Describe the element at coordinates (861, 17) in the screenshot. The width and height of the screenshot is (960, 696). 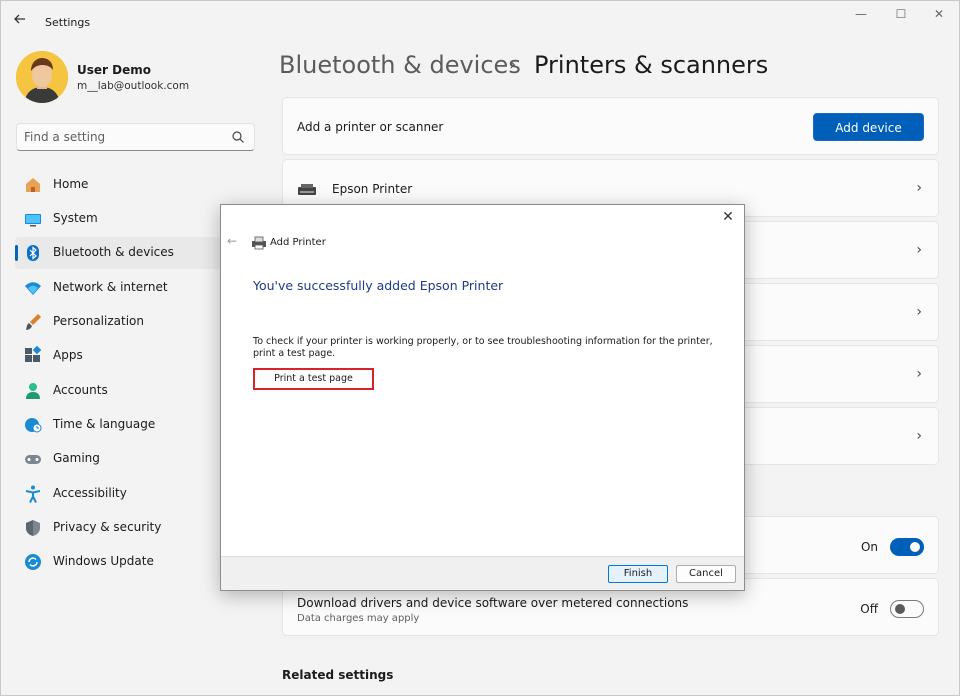
I see `minimize-button: —` at that location.